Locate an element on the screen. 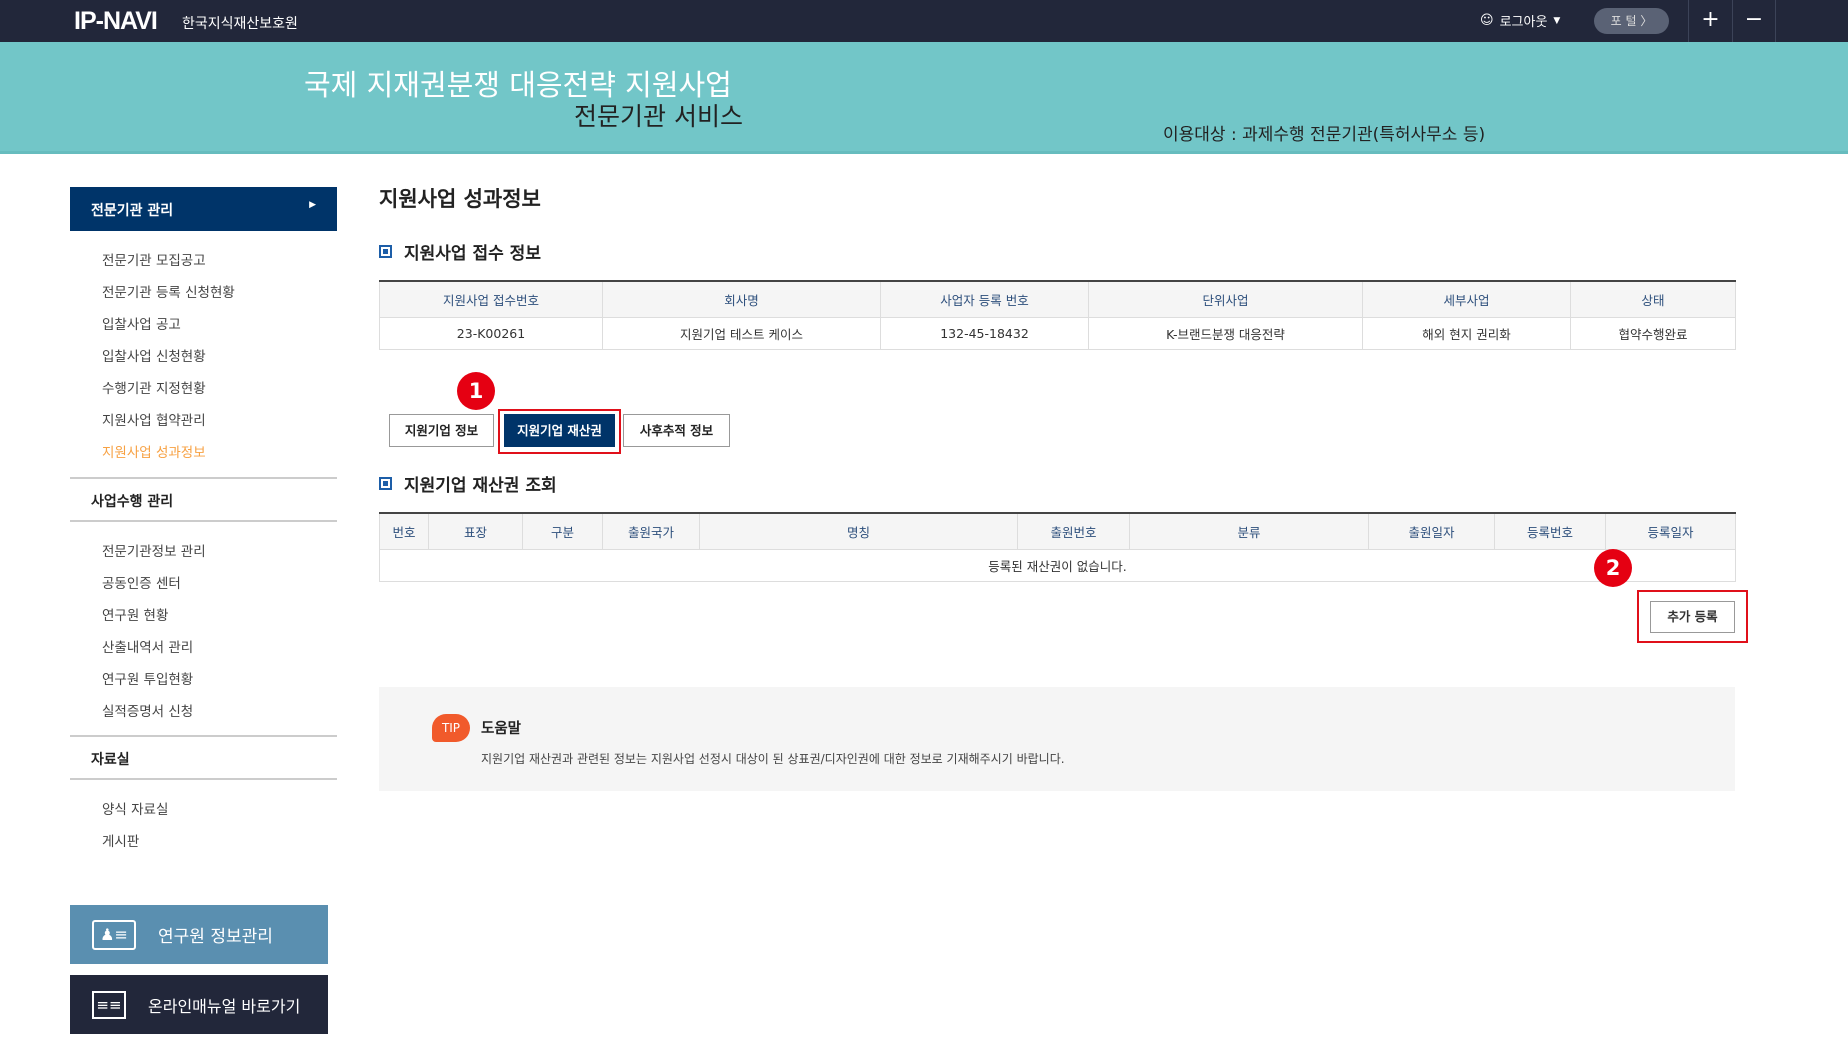  table-cell: 해외 현지 권리화 is located at coordinates (1466, 333).